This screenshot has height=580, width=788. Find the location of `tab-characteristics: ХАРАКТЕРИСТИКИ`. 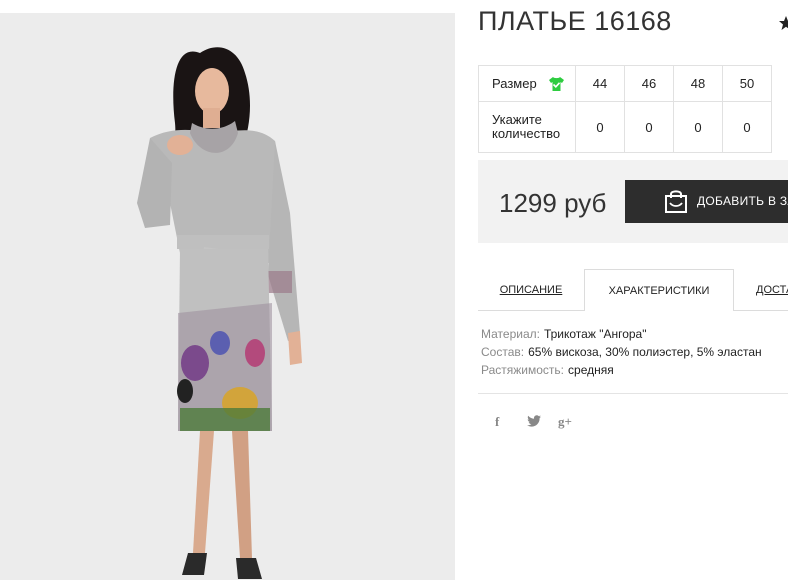

tab-characteristics: ХАРАКТЕРИСТИКИ is located at coordinates (659, 290).